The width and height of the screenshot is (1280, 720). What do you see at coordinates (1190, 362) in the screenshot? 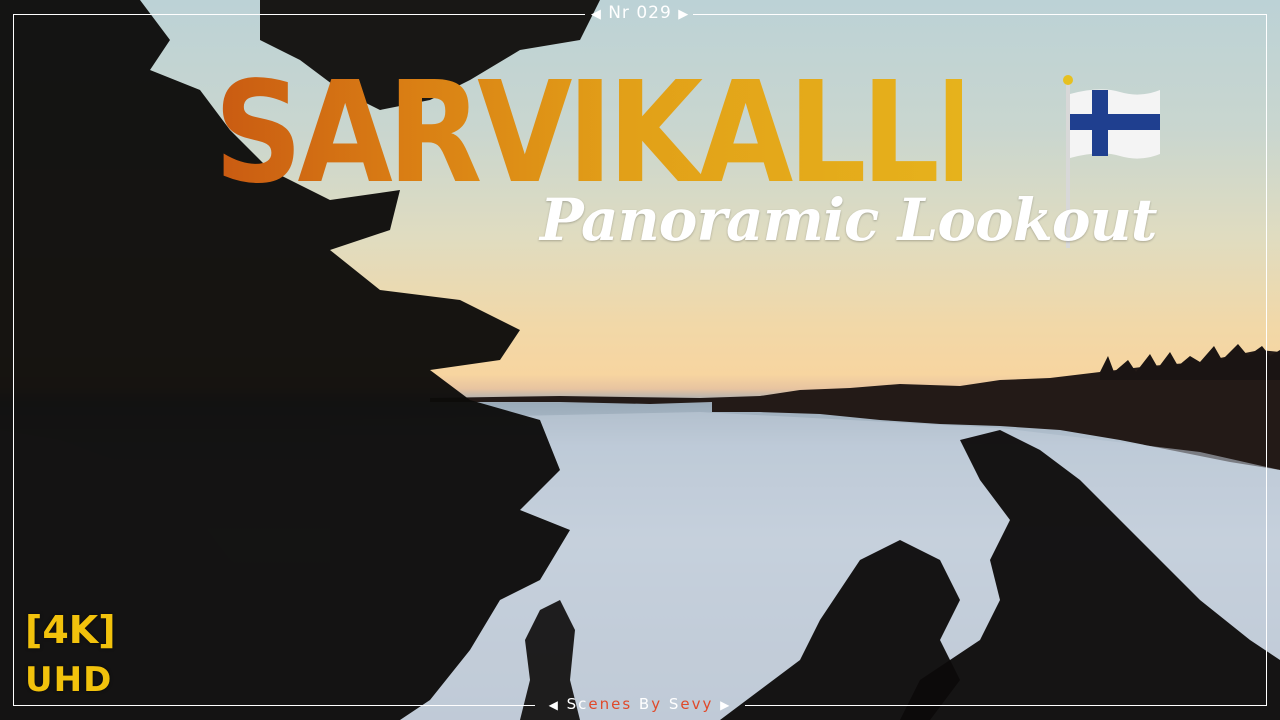
I see `shoreline-trees` at bounding box center [1190, 362].